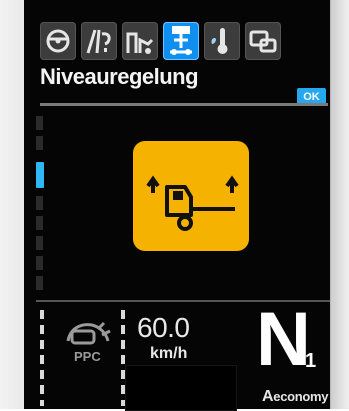 The image size is (349, 411). I want to click on page-title: Niveauregelung, so click(119, 76).